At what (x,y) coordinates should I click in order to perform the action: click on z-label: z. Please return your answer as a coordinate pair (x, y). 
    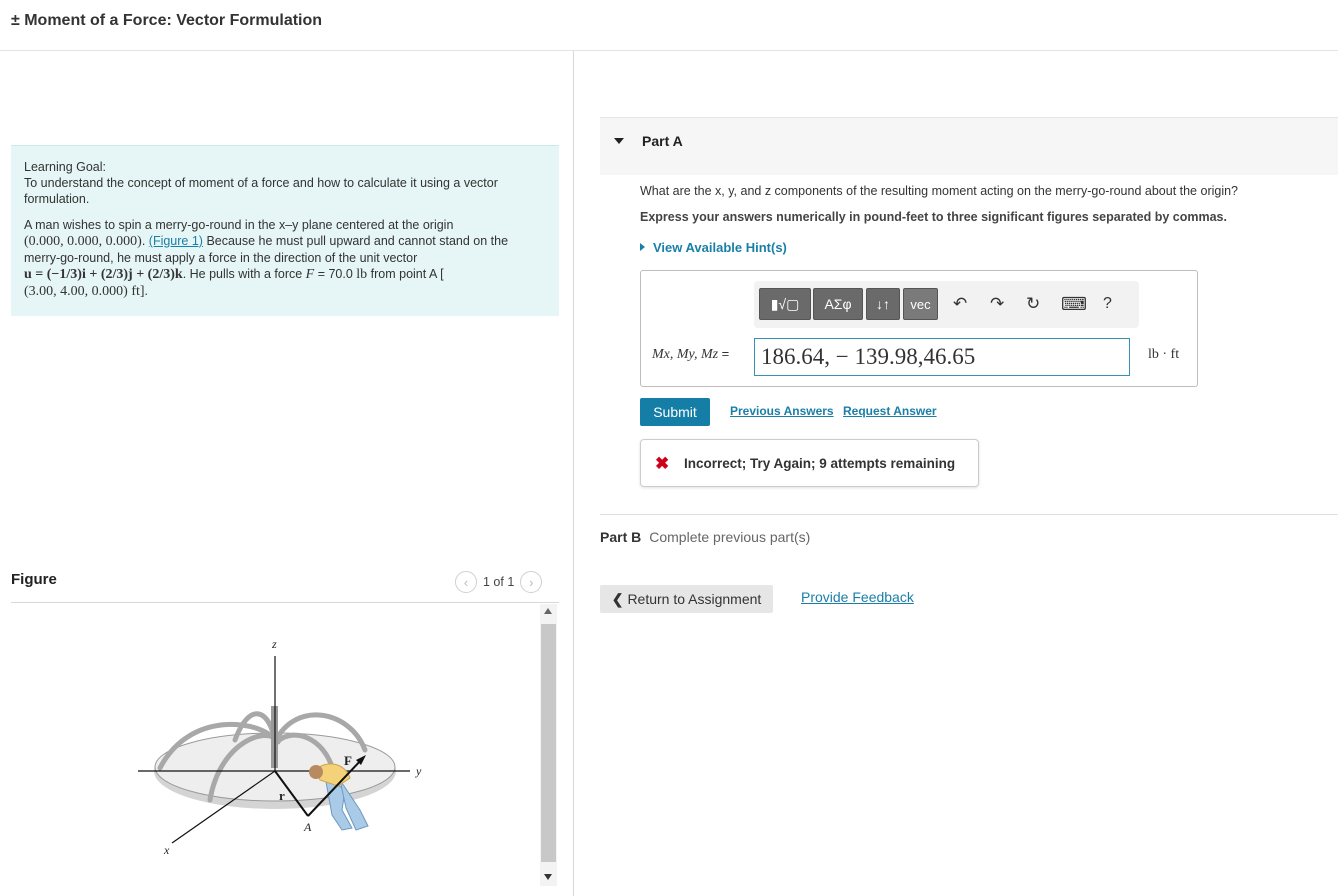
    Looking at the image, I should click on (274, 644).